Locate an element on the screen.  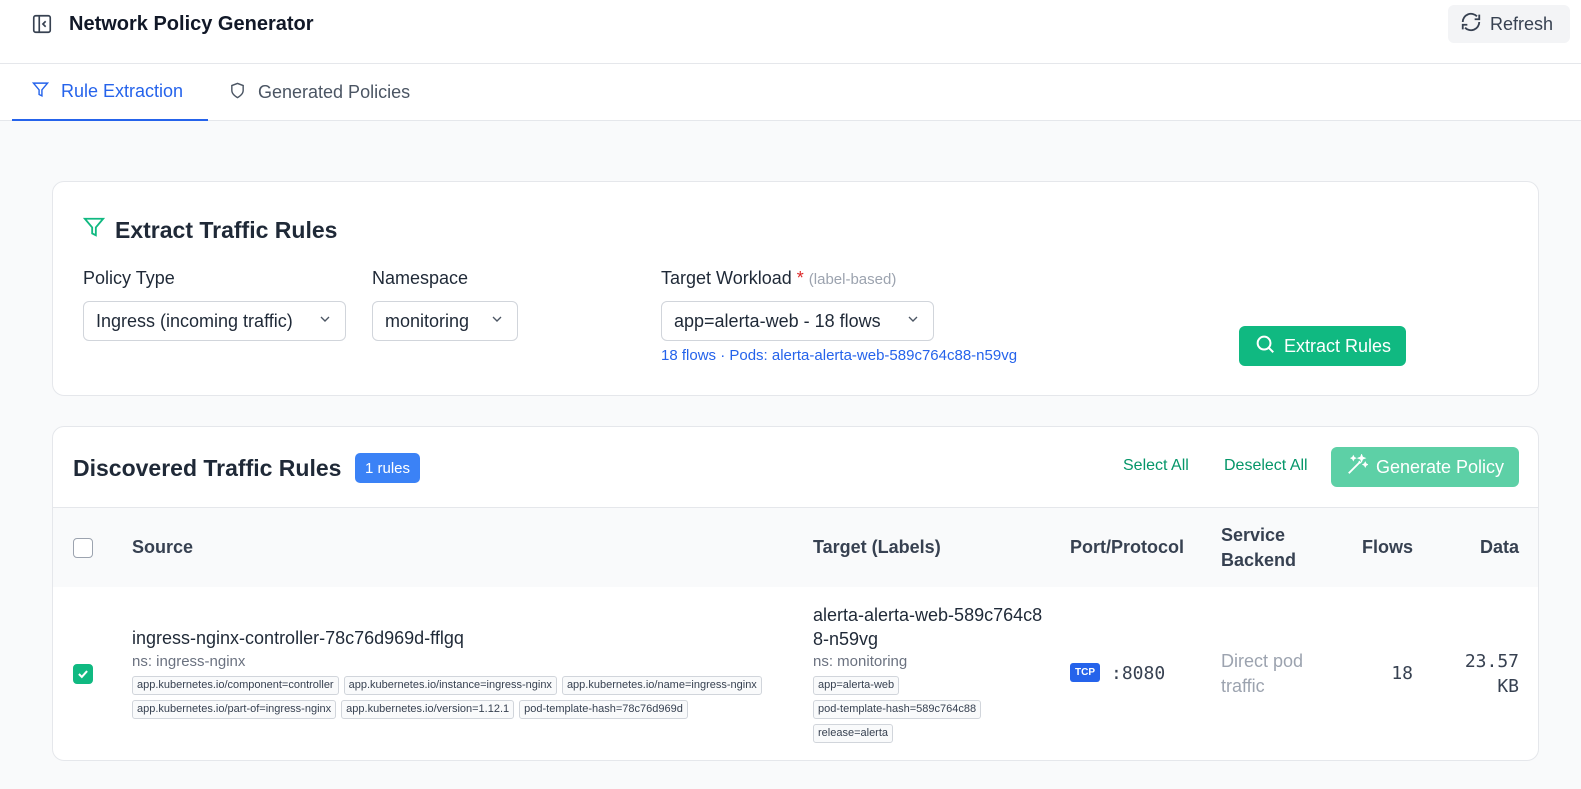
column-source: Source is located at coordinates (163, 547).